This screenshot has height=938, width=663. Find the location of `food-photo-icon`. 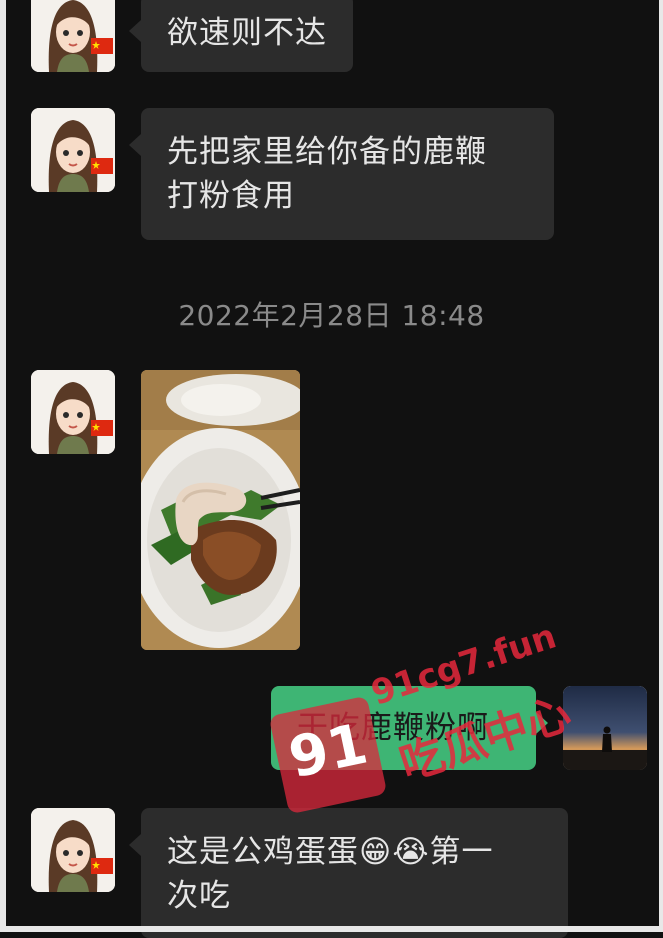

food-photo-icon is located at coordinates (220, 510).